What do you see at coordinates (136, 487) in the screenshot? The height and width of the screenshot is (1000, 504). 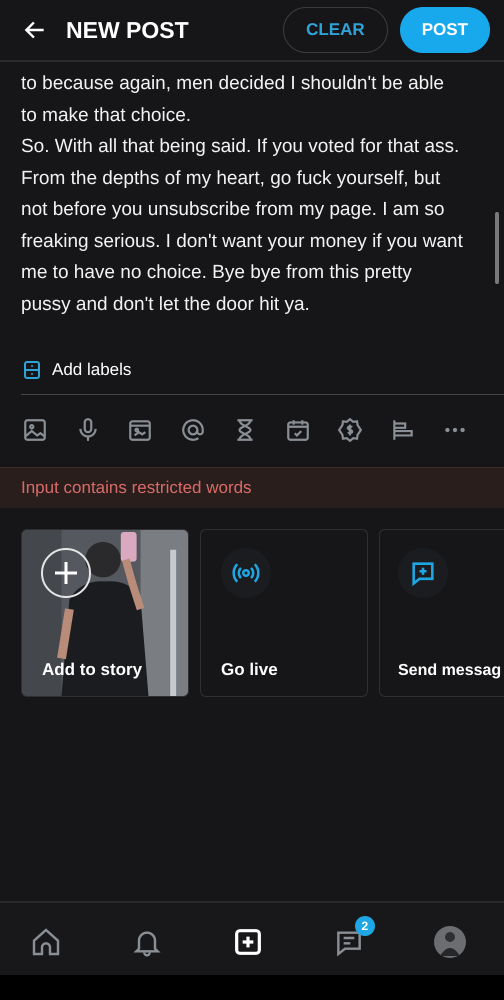 I see `warning-text: Input contains restricted words` at bounding box center [136, 487].